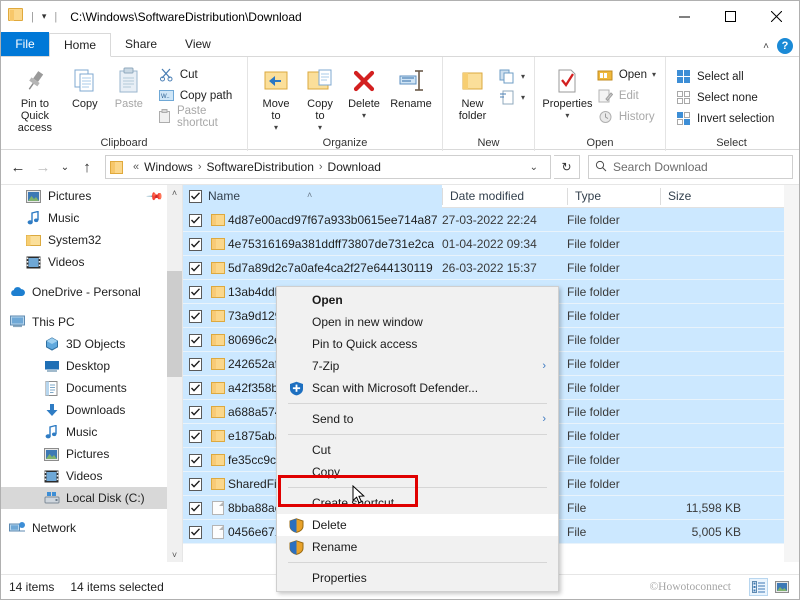 The image size is (800, 600). I want to click on tab-share: Share, so click(141, 44).